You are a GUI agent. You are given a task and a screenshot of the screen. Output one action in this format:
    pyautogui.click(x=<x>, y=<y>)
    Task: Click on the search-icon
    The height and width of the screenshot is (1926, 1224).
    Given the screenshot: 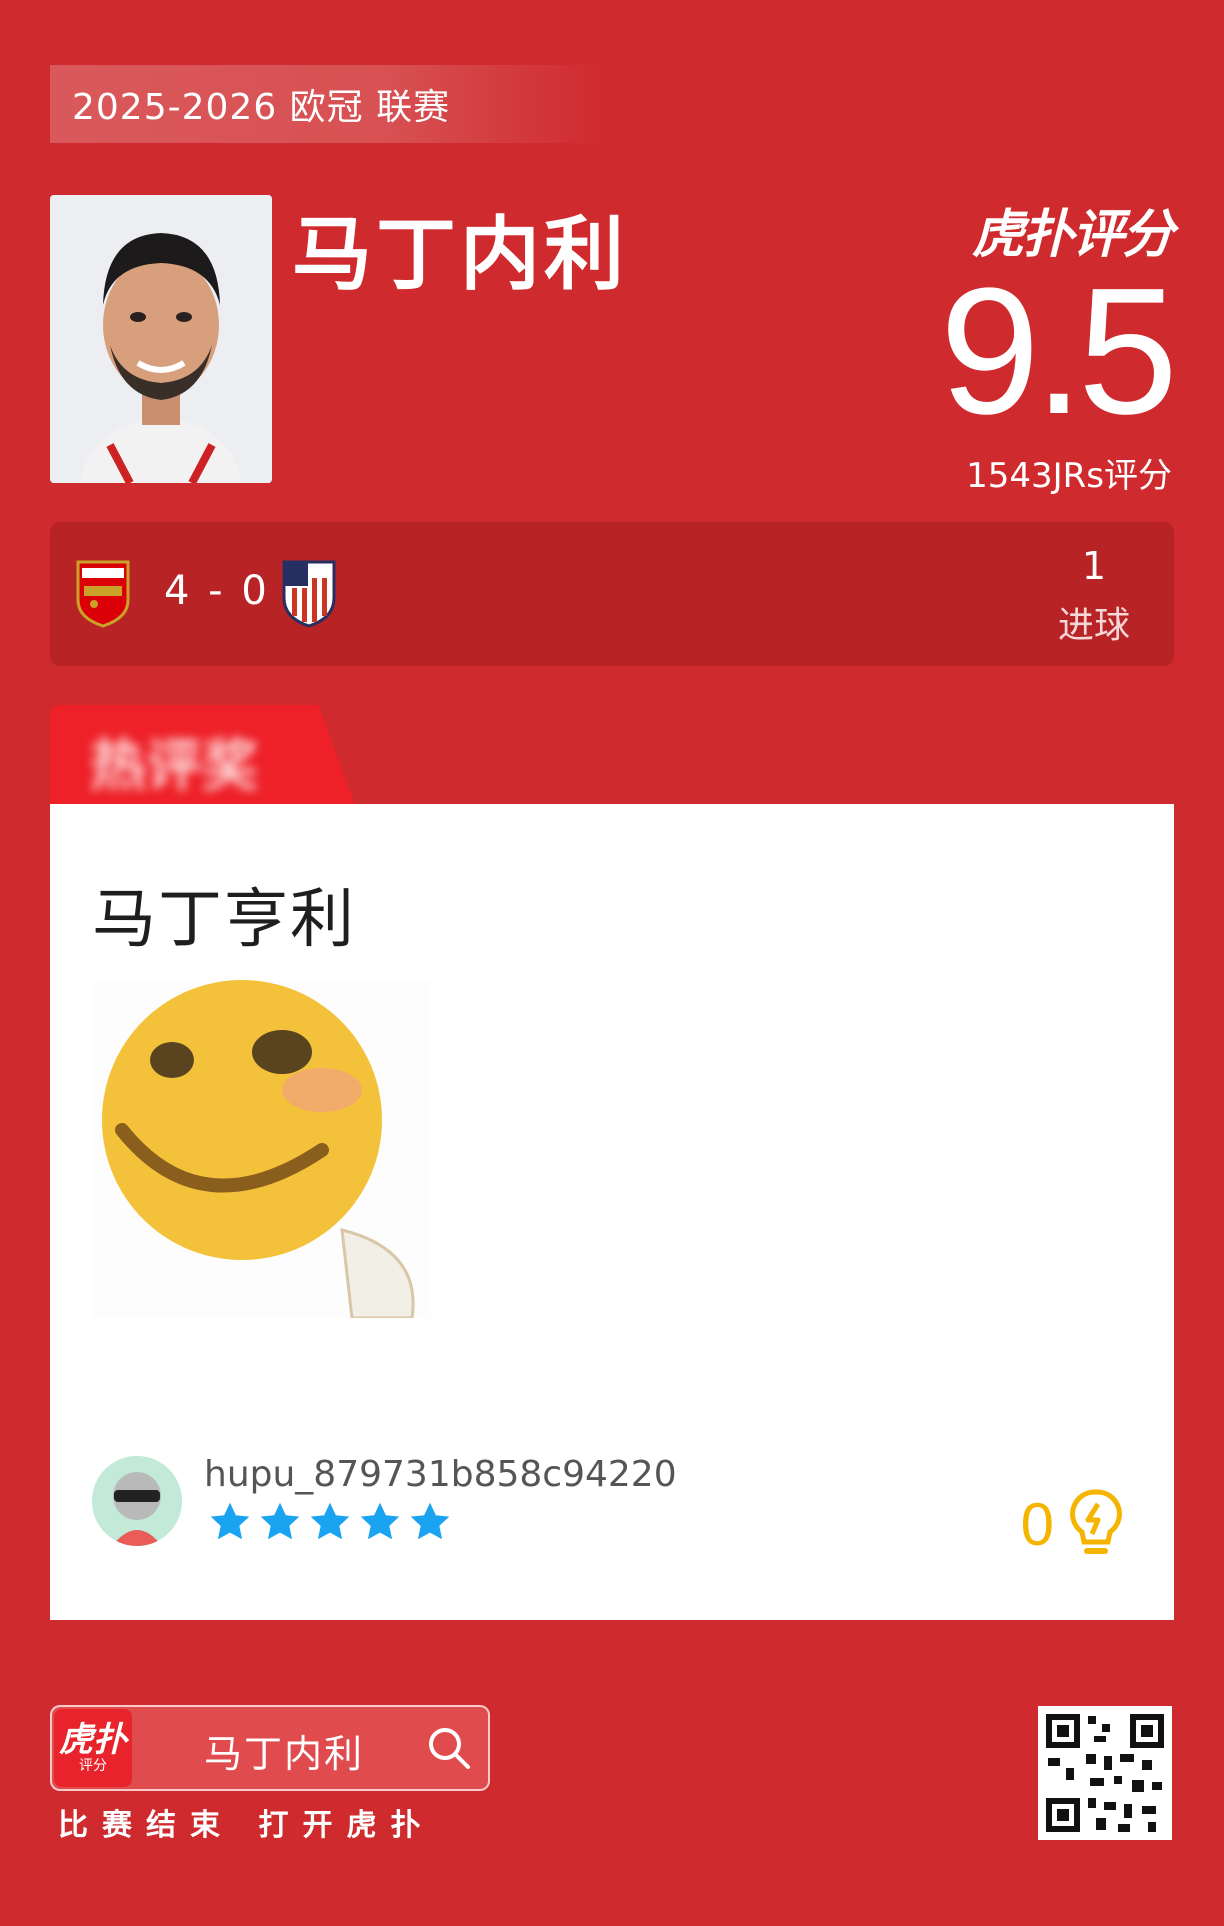 What is the action you would take?
    pyautogui.click(x=449, y=1748)
    